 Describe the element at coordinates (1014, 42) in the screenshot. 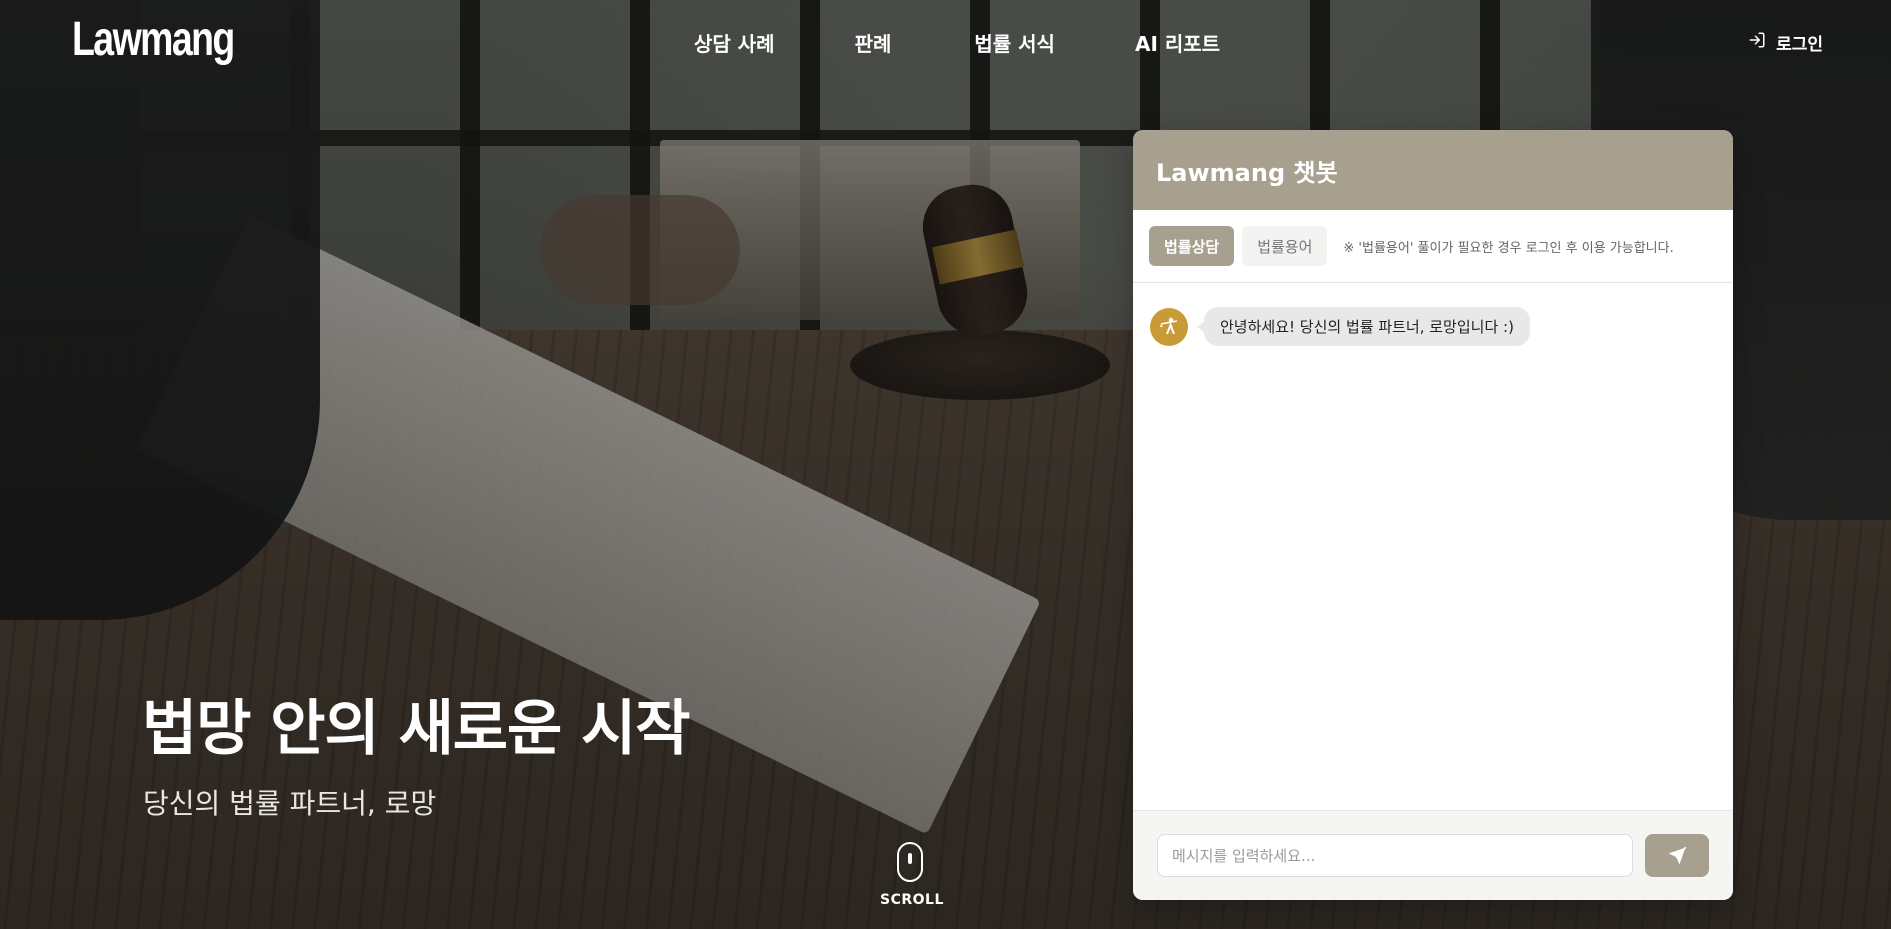

I see `nav-item-legal-forms: 법률 서식` at that location.